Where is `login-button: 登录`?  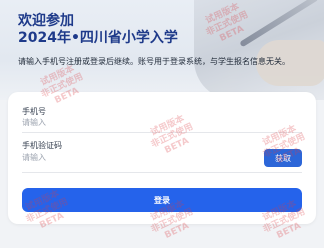
login-button: 登录 is located at coordinates (162, 200).